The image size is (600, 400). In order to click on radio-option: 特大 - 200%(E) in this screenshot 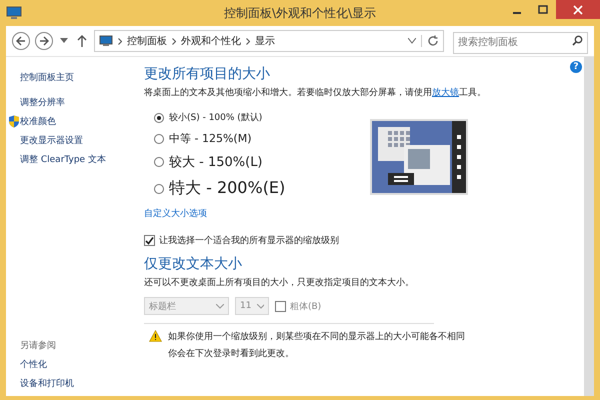, I will do `click(259, 188)`.